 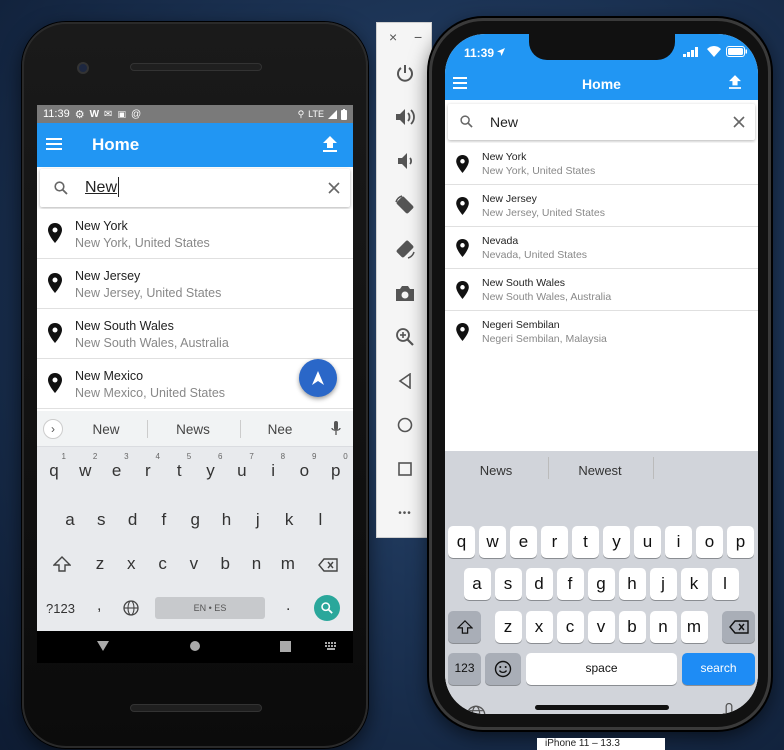 I want to click on key-e: e3, so click(x=117, y=466).